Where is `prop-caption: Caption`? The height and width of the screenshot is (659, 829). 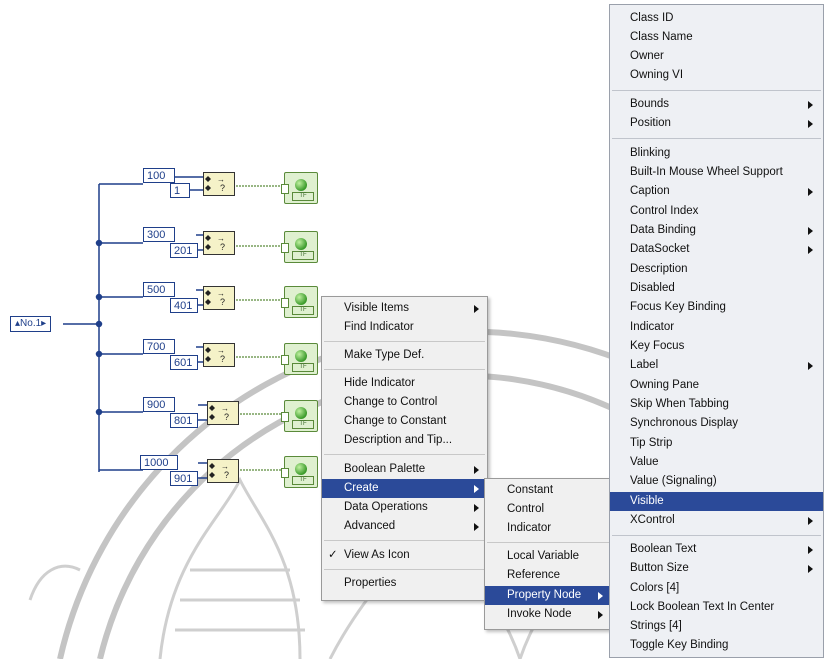
prop-caption: Caption is located at coordinates (716, 191).